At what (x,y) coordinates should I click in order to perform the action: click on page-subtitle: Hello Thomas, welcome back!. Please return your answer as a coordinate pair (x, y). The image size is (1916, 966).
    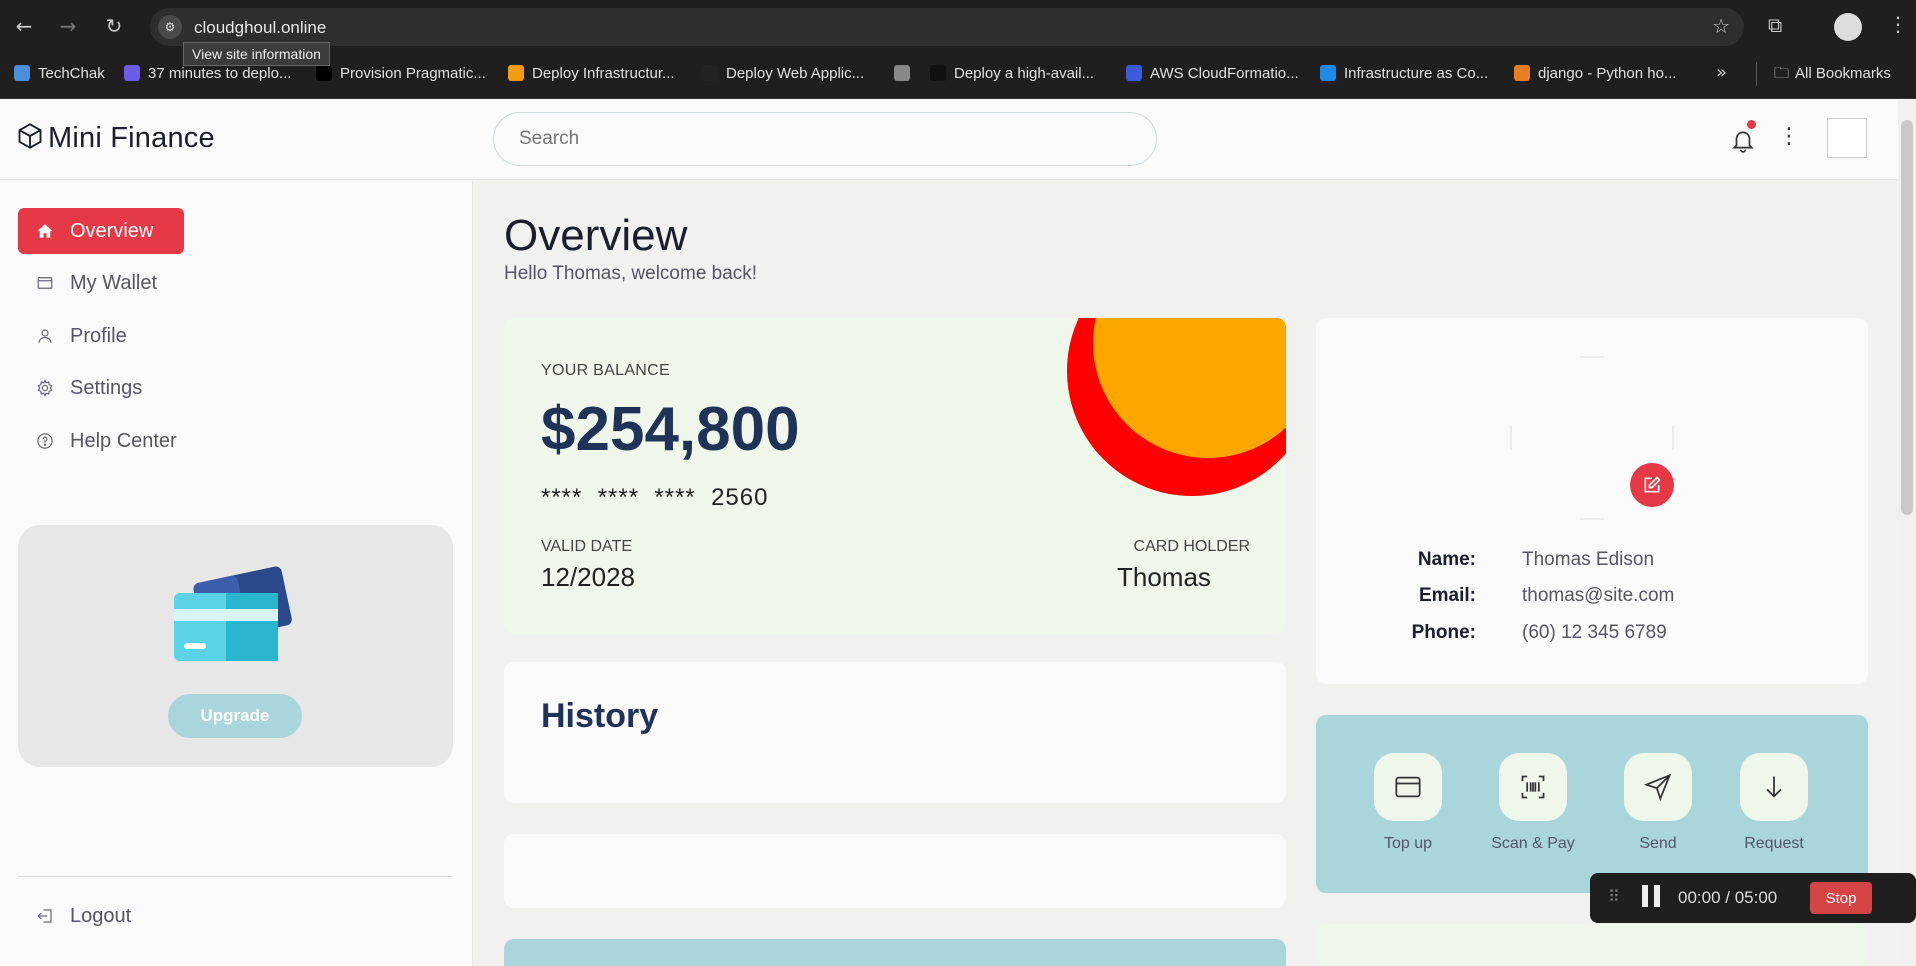
    Looking at the image, I should click on (631, 273).